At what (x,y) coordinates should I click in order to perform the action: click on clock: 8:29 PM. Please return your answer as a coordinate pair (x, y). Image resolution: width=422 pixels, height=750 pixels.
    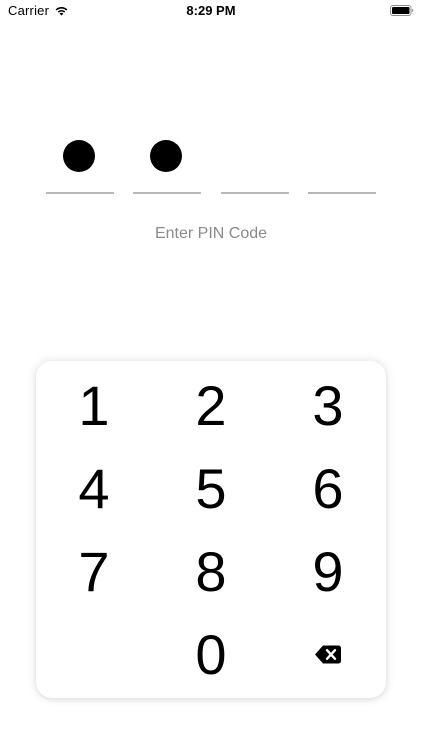
    Looking at the image, I should click on (211, 10).